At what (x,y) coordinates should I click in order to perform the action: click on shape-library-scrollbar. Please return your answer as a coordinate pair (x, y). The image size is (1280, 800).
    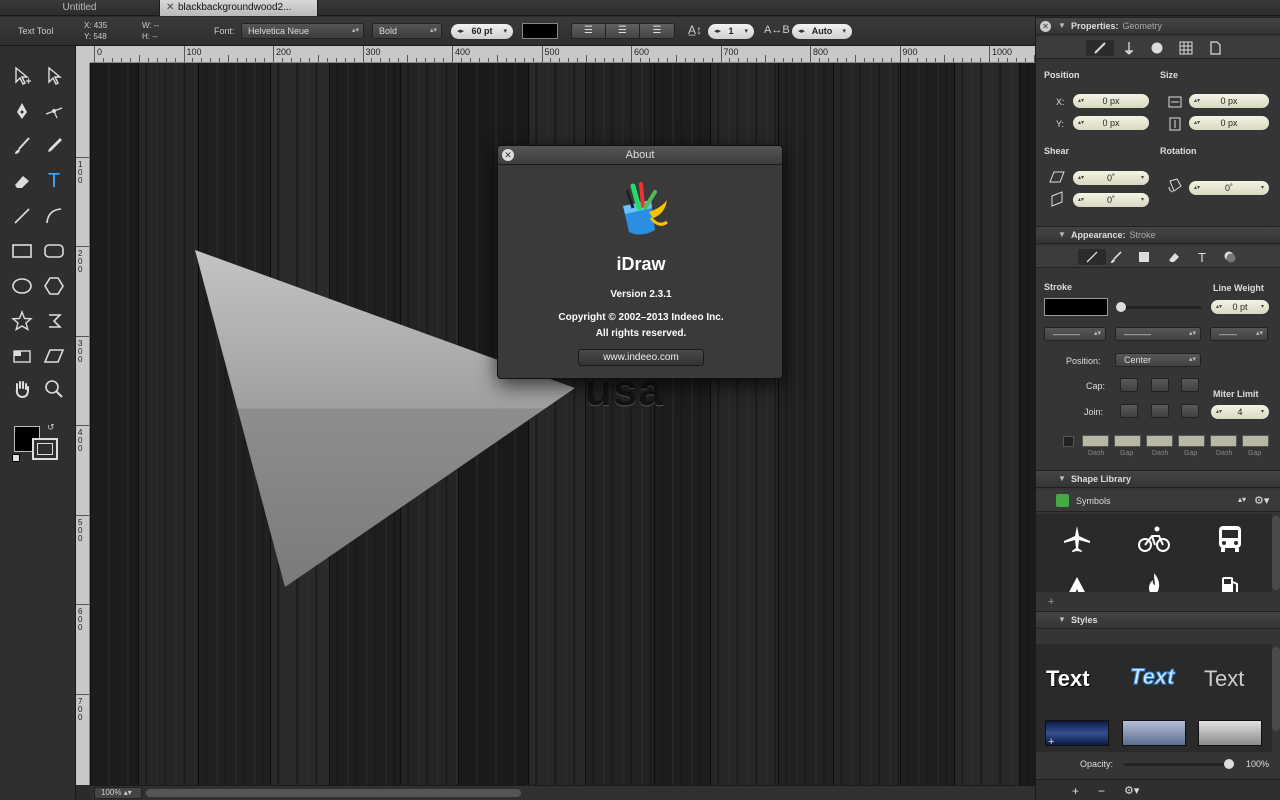
    Looking at the image, I should click on (1276, 553).